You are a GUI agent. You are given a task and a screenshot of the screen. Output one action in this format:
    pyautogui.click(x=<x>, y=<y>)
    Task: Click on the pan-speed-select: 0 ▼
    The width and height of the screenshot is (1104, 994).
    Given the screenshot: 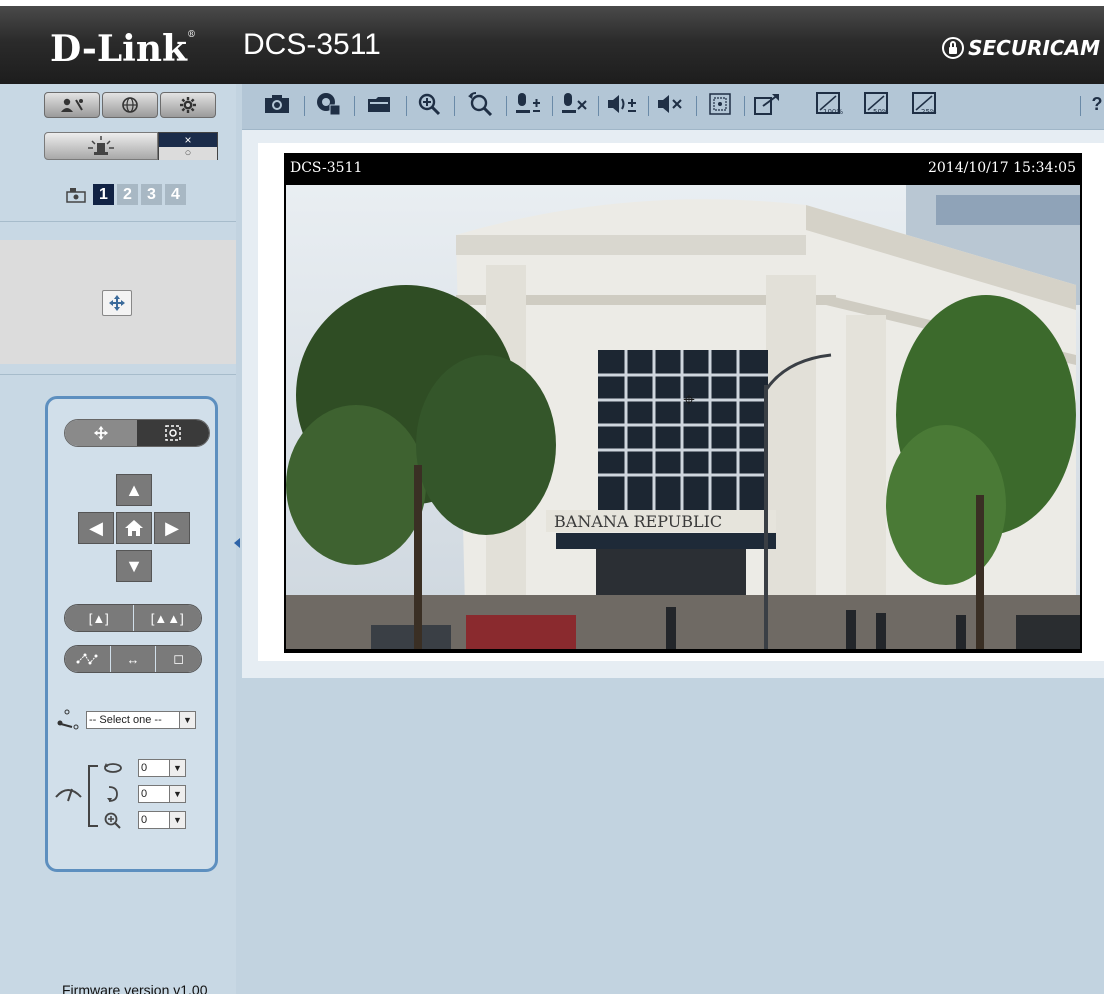 What is the action you would take?
    pyautogui.click(x=162, y=768)
    